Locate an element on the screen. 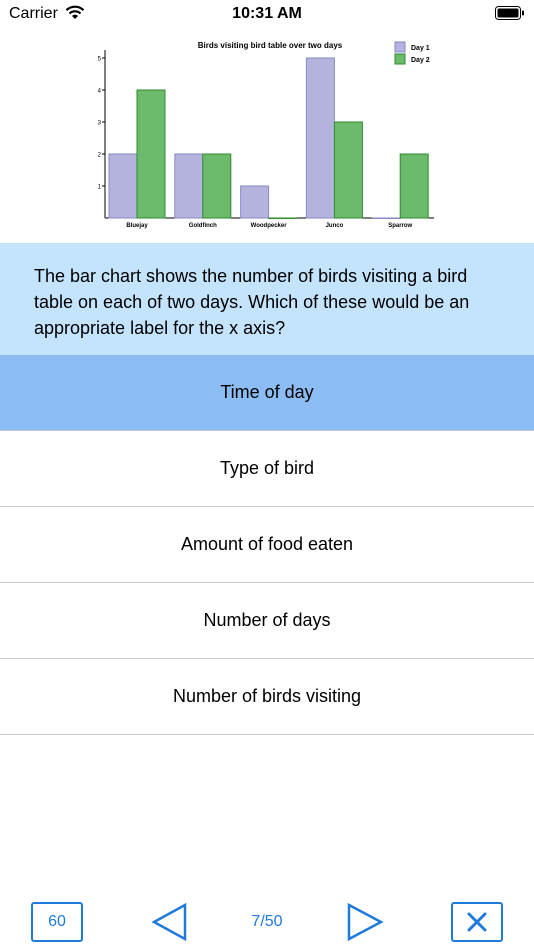  x-tick-label: Sparrow is located at coordinates (400, 226).